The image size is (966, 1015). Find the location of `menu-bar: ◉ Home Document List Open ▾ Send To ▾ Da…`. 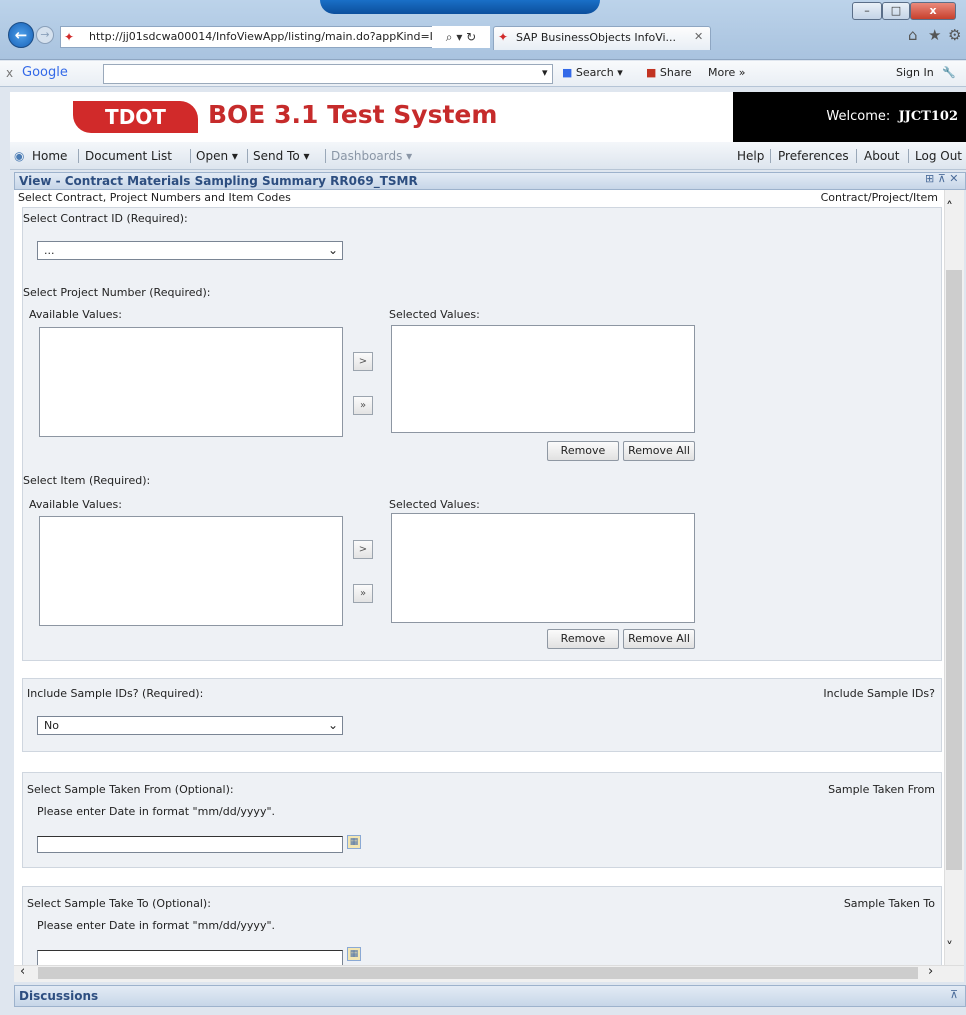

menu-bar: ◉ Home Document List Open ▾ Send To ▾ Da… is located at coordinates (488, 156).